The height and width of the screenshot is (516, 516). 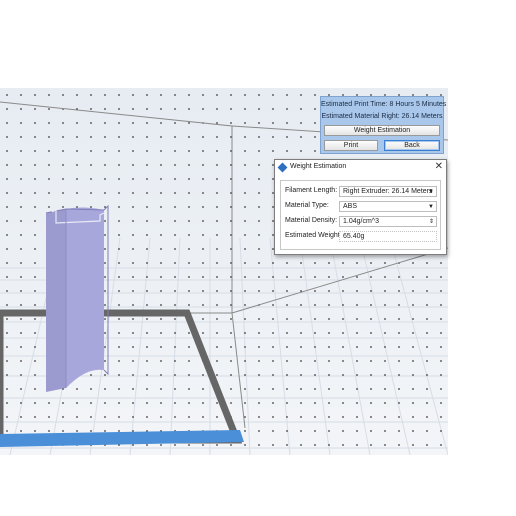 I want to click on weight-estimation-button: Weight Estimation, so click(x=382, y=130).